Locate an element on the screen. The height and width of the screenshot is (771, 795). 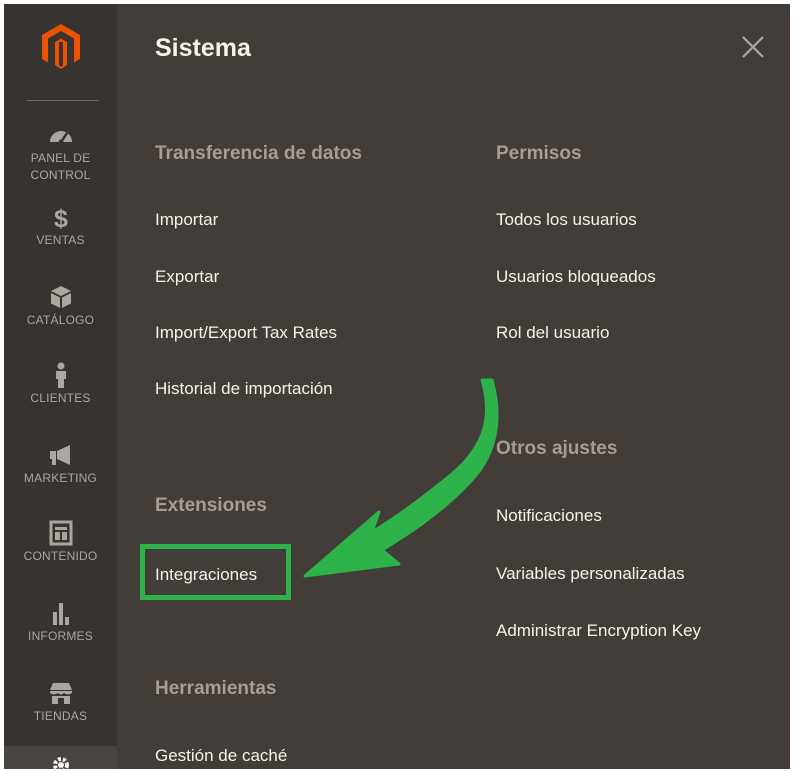
dashboard-icon is located at coordinates (61, 135).